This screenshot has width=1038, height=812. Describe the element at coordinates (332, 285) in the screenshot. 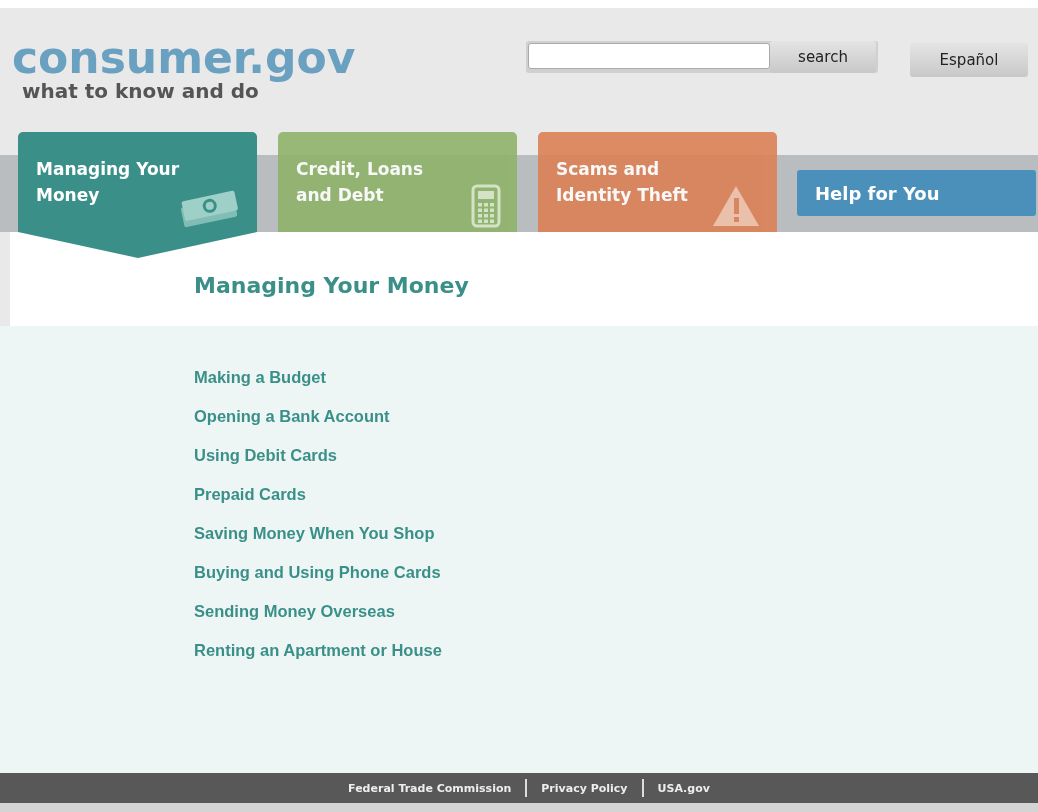

I see `section-title: Managing Your Money` at that location.